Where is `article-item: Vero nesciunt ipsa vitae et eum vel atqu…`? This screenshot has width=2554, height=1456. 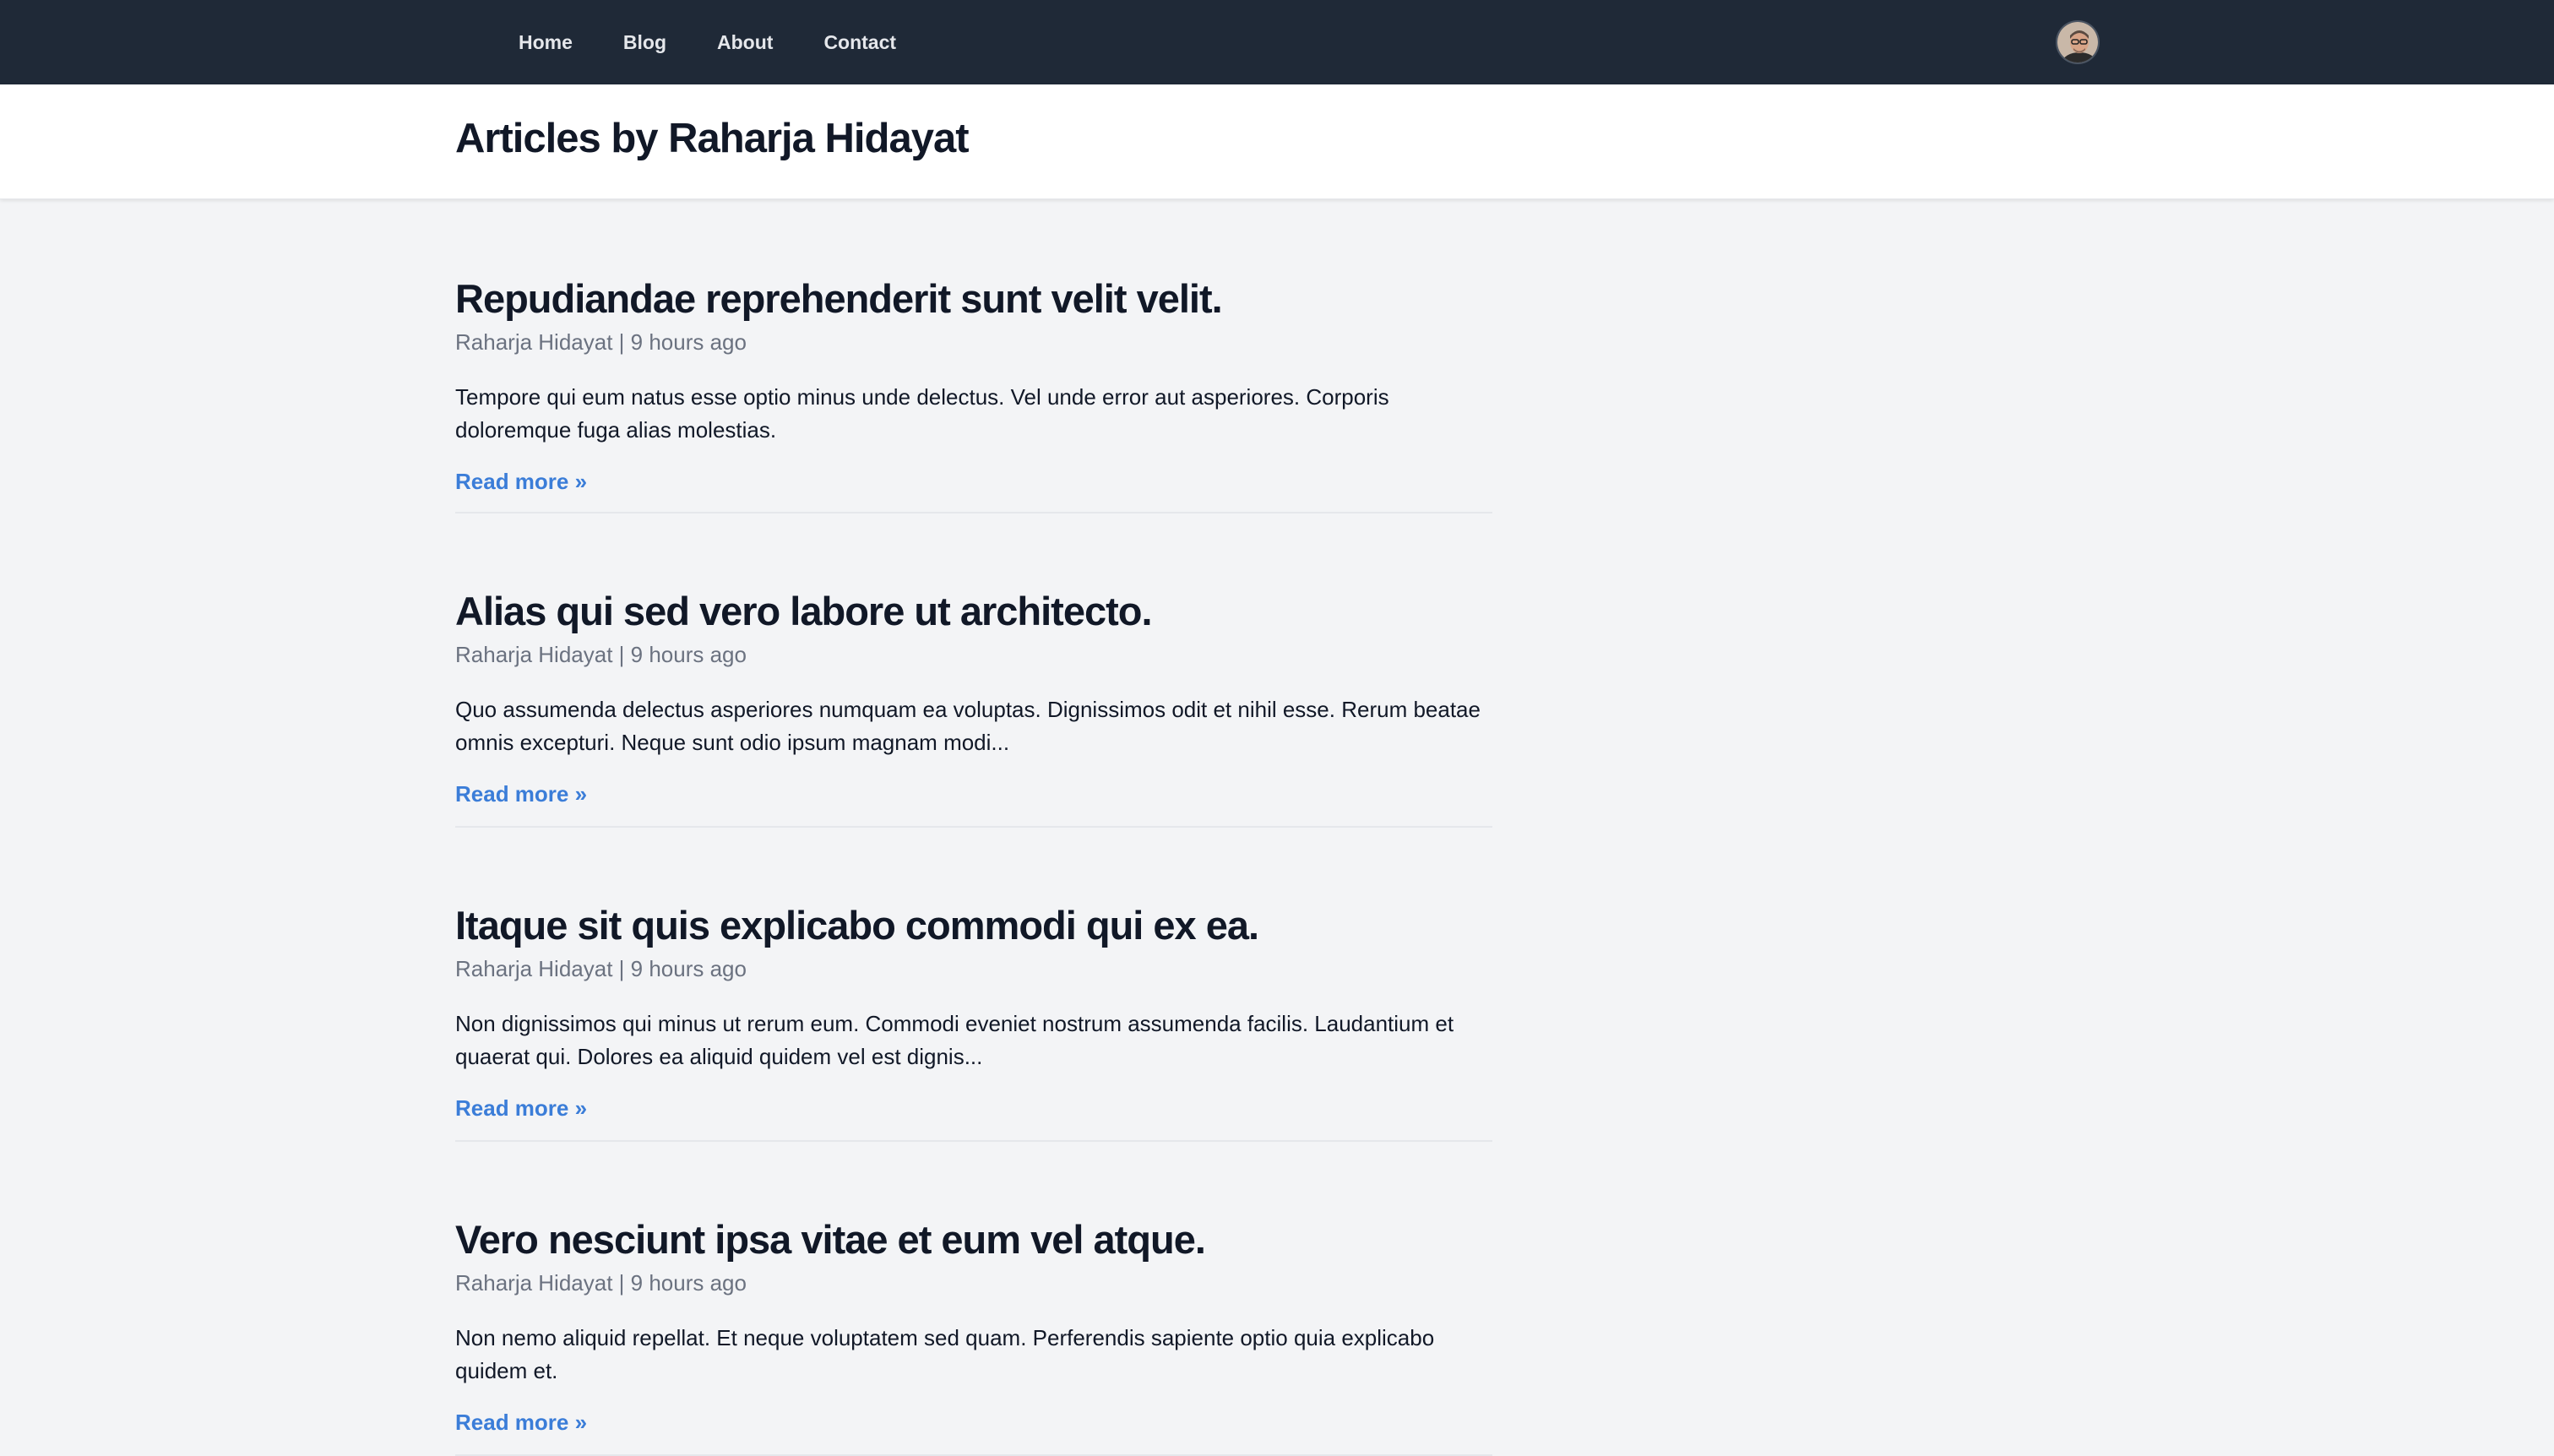
article-item: Vero nesciunt ipsa vitae et eum vel atqu… is located at coordinates (973, 1299).